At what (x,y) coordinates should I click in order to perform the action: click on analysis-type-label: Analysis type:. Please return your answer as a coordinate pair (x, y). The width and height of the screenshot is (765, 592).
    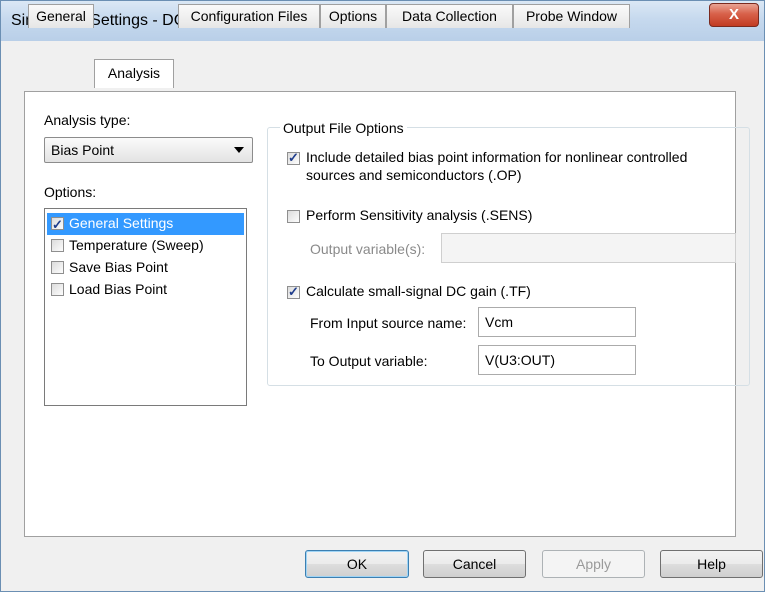
    Looking at the image, I should click on (87, 120).